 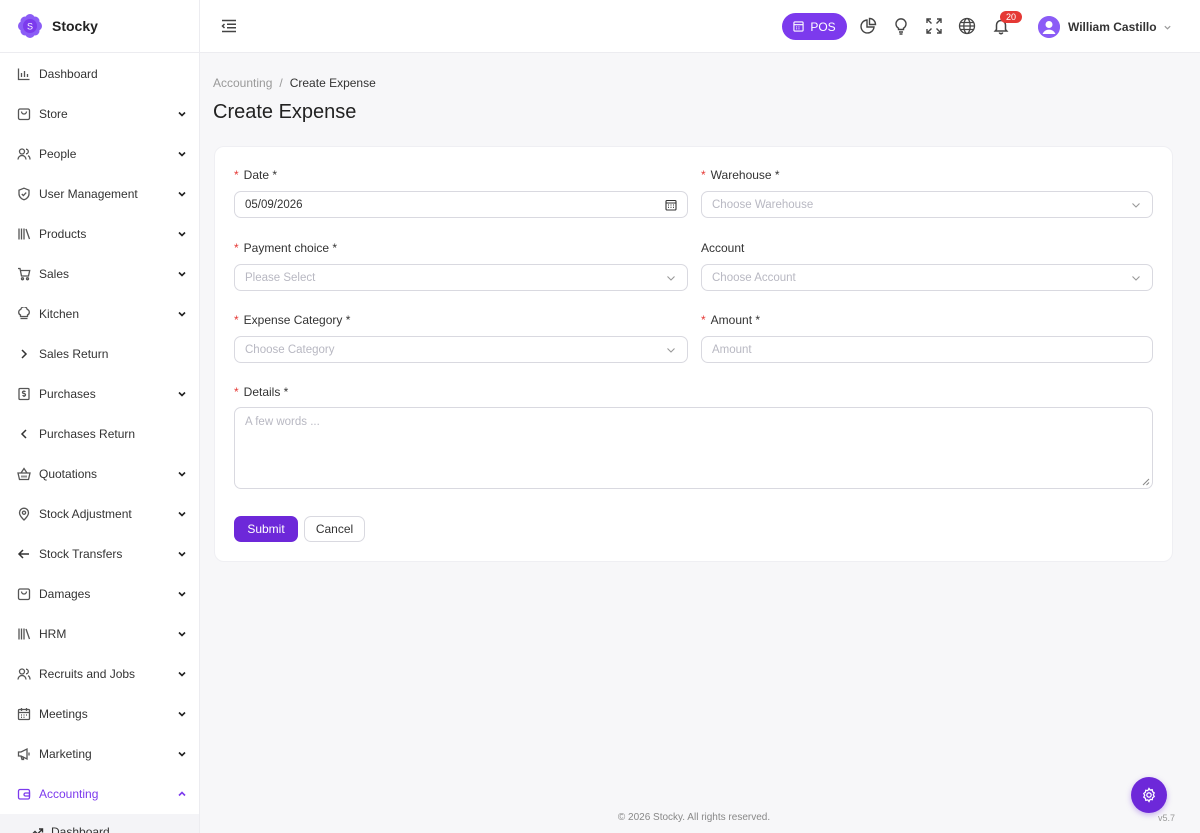 What do you see at coordinates (68, 474) in the screenshot?
I see `sidebar-item-label: Quotations` at bounding box center [68, 474].